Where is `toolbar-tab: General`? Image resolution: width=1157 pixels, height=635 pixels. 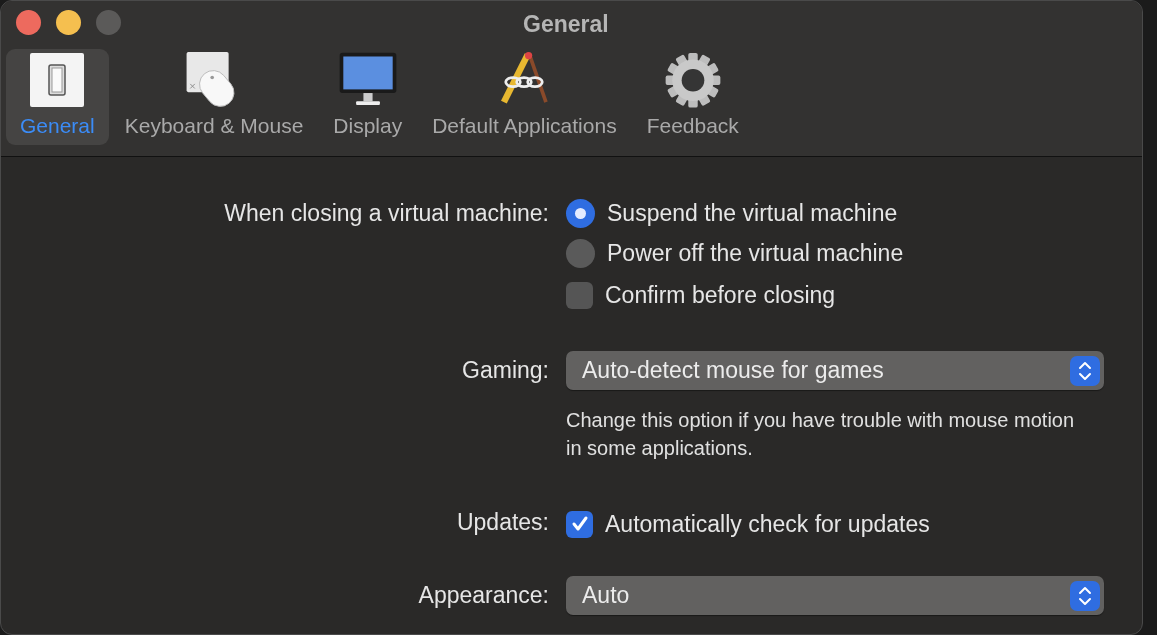 toolbar-tab: General is located at coordinates (57, 97).